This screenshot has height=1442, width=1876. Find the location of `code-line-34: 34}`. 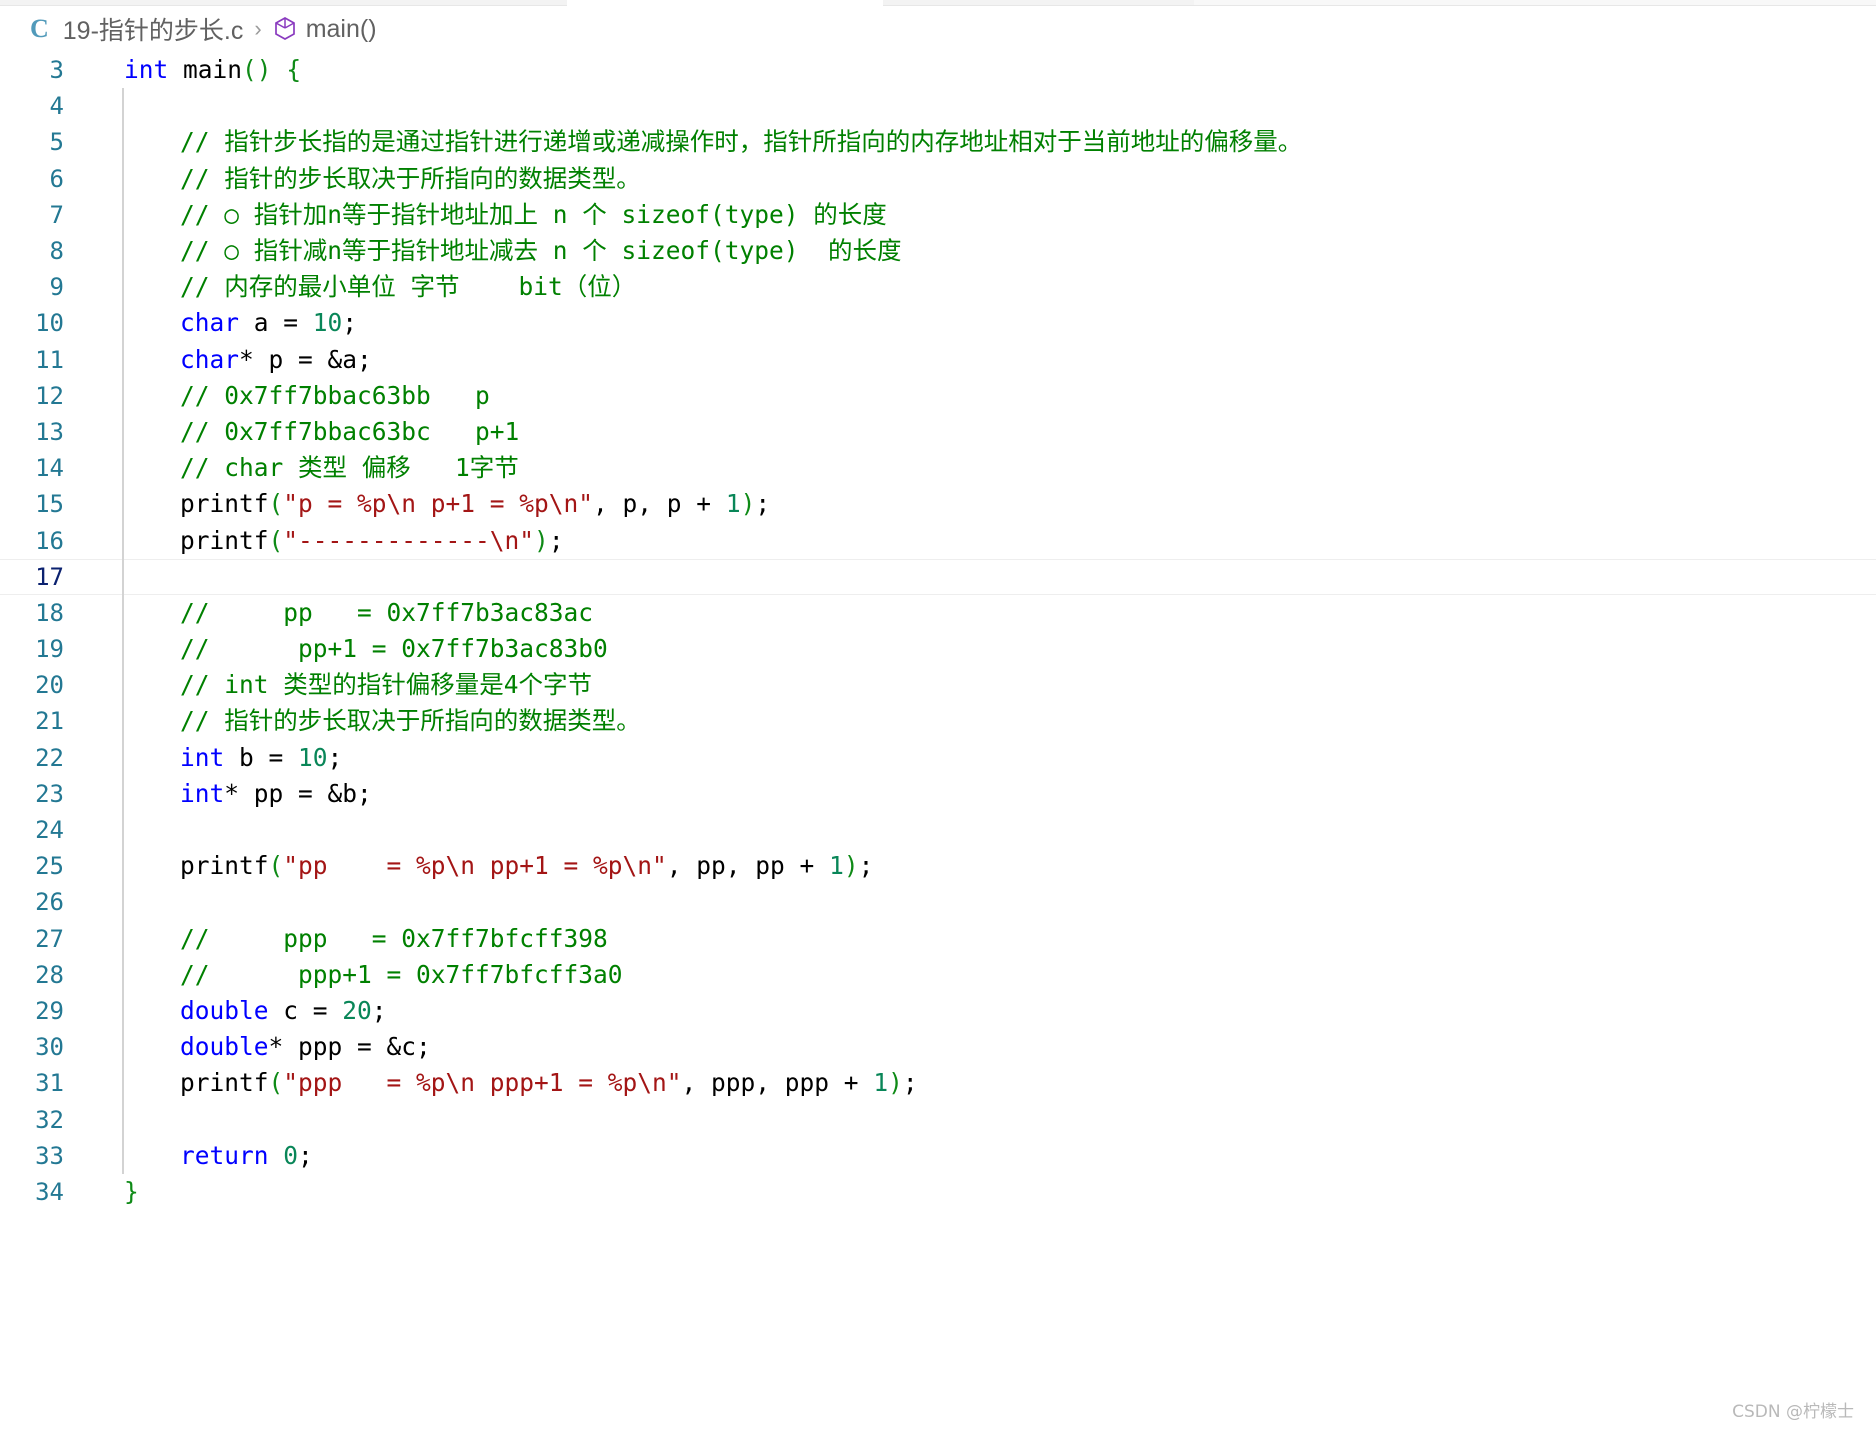

code-line-34: 34} is located at coordinates (938, 1192).